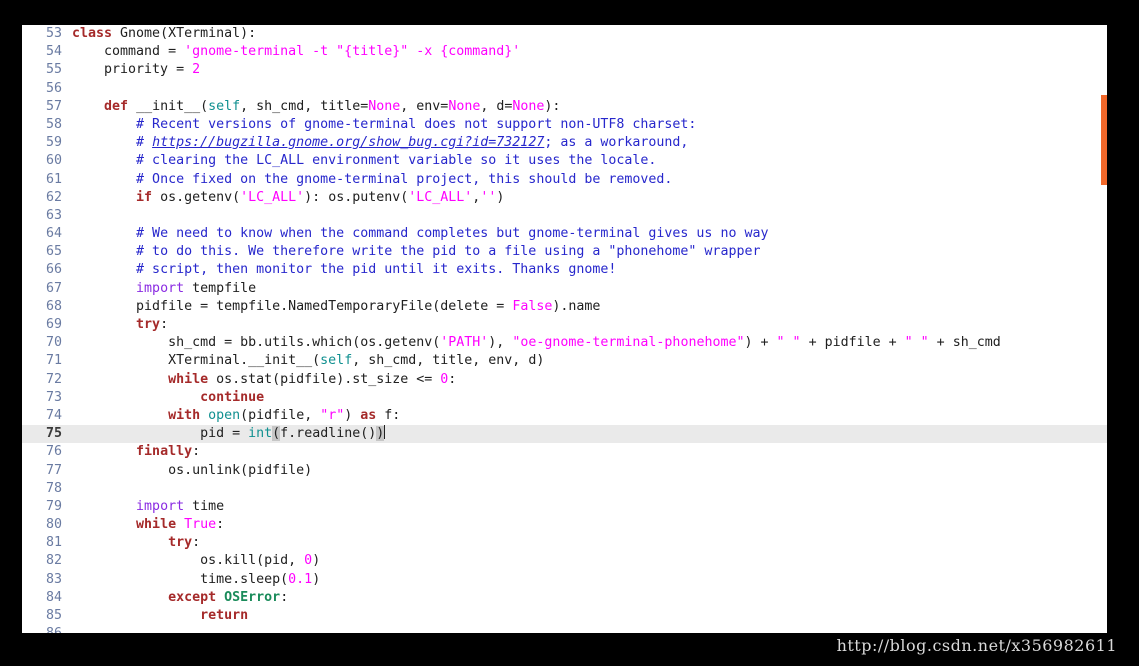 The height and width of the screenshot is (666, 1139). I want to click on code-token-kw: return, so click(224, 615).